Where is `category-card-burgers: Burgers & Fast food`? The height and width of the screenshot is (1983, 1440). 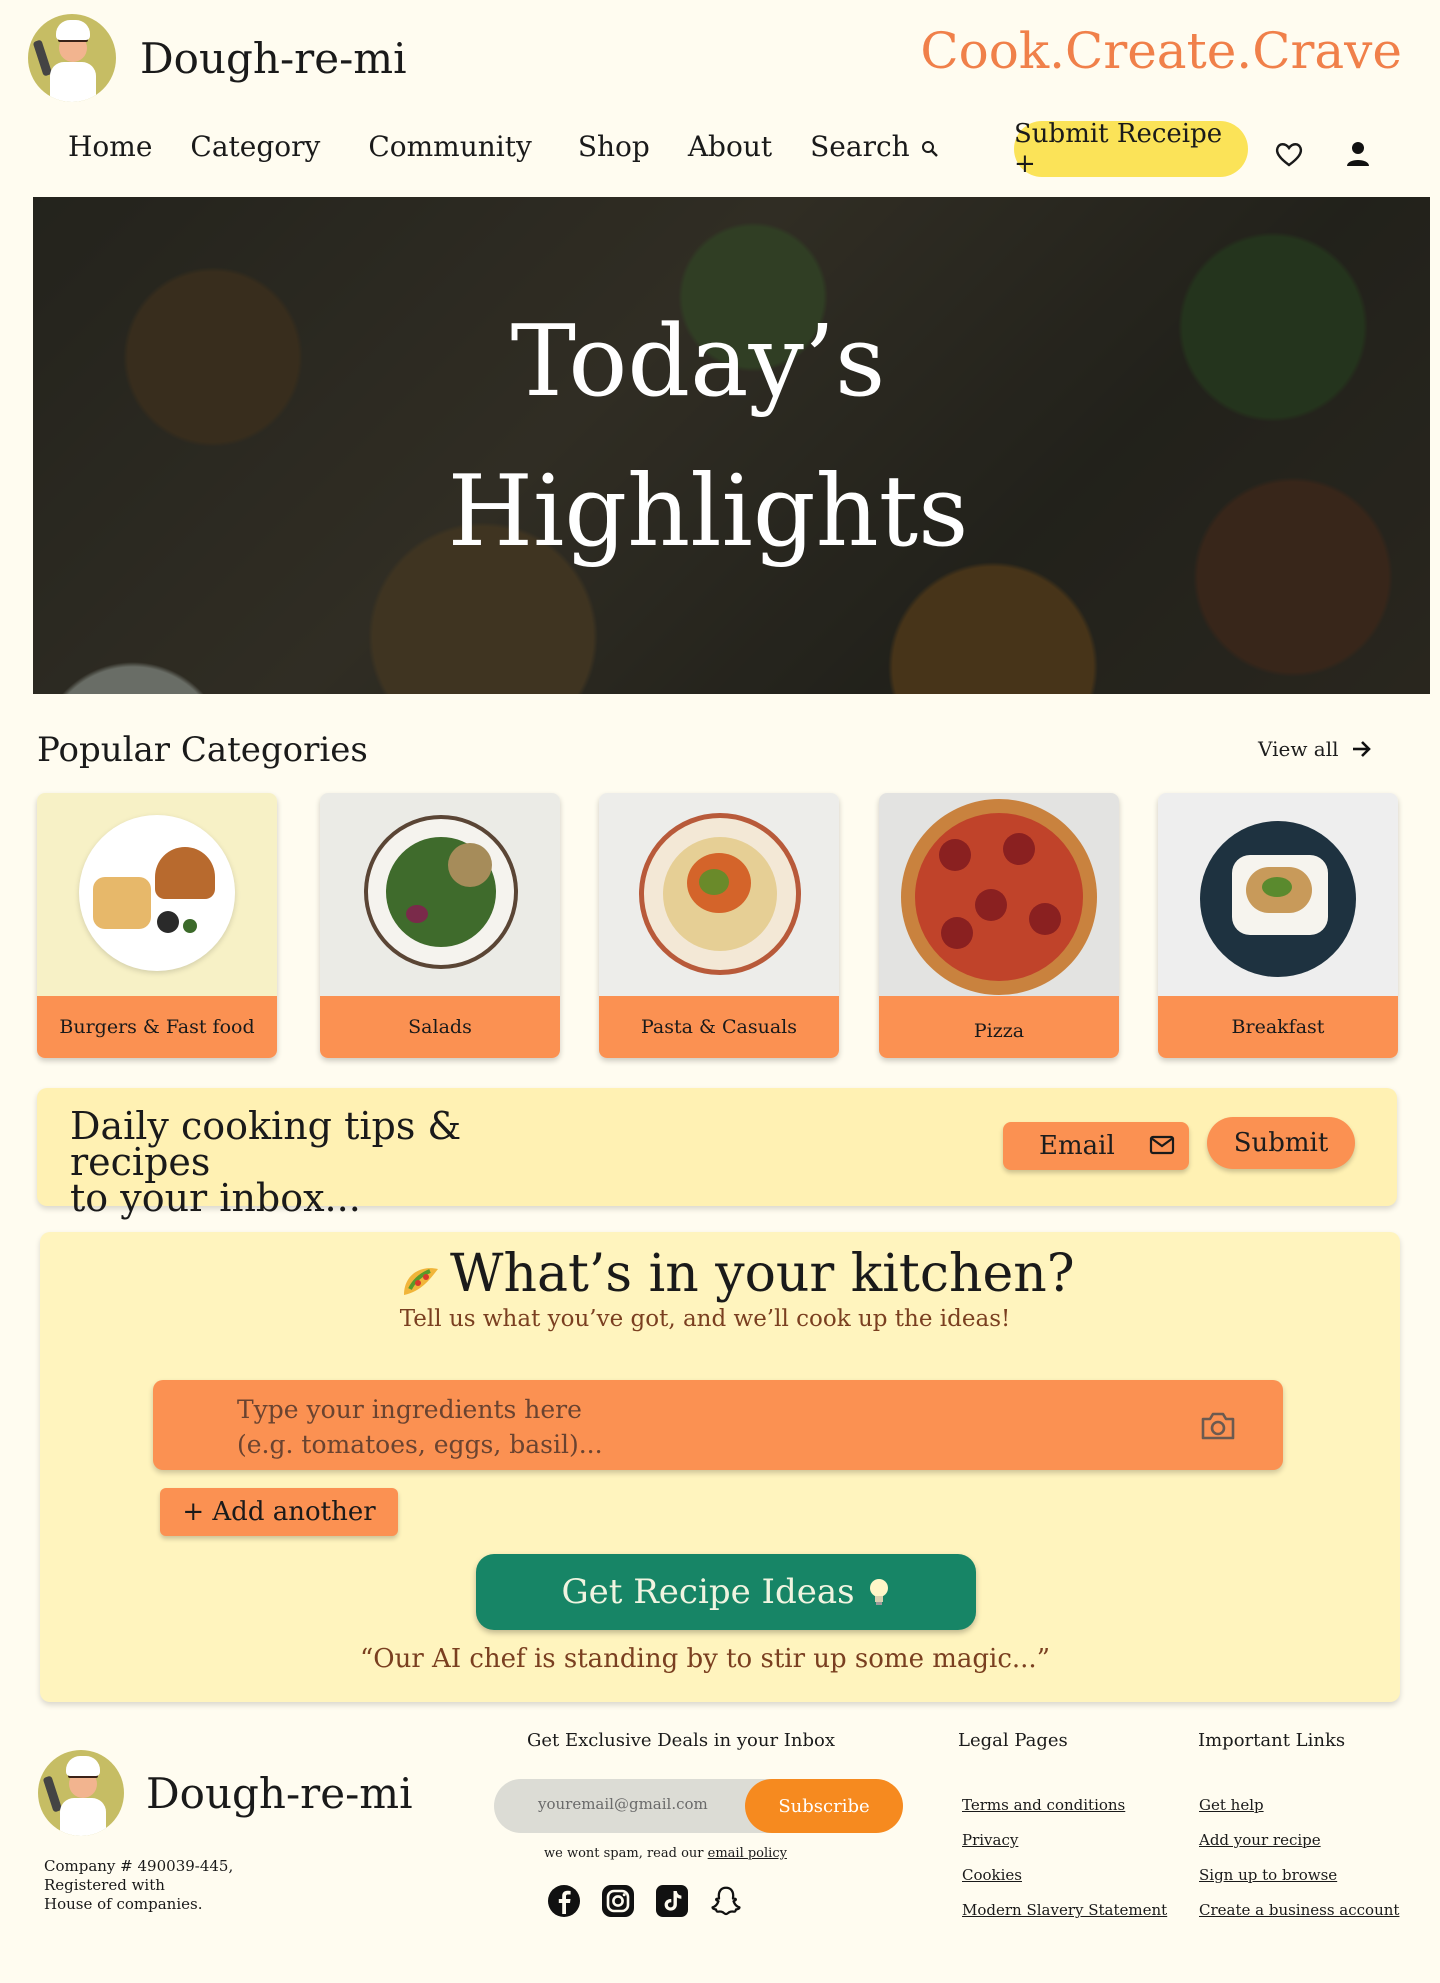 category-card-burgers: Burgers & Fast food is located at coordinates (157, 925).